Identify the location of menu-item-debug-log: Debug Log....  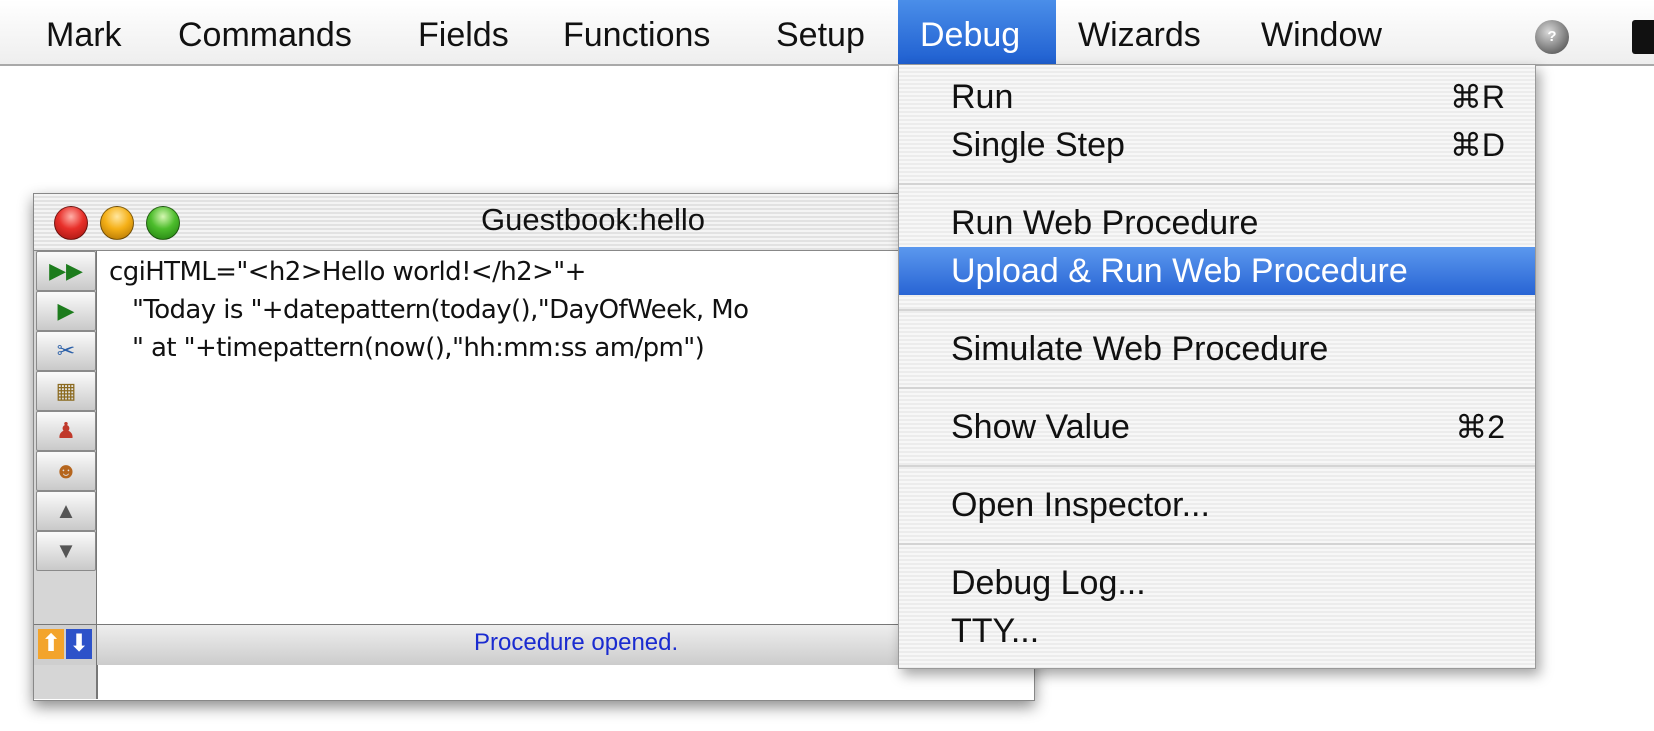
(1217, 583).